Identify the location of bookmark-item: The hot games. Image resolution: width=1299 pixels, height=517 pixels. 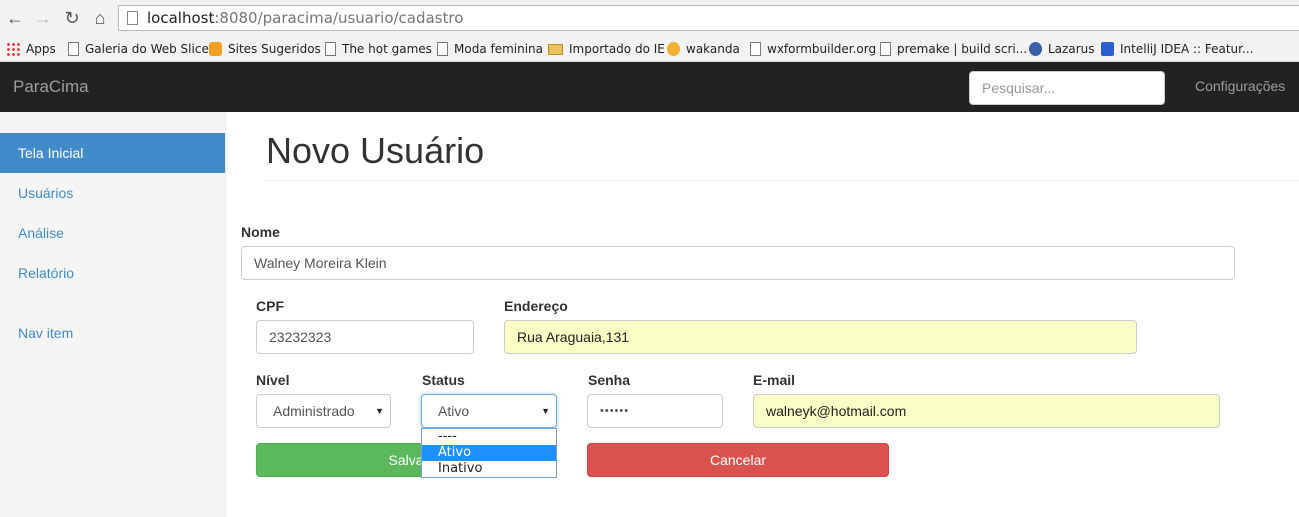
(378, 49).